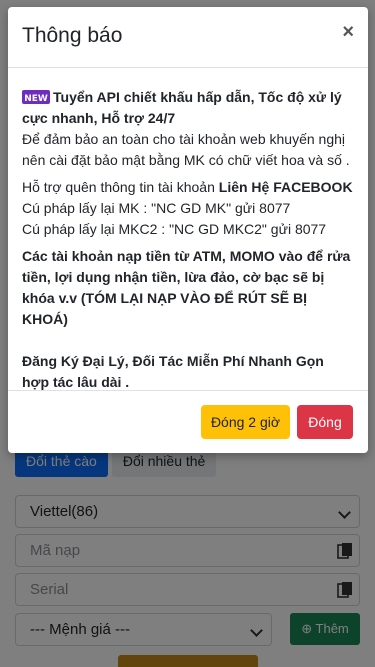  I want to click on close-icon: ×, so click(348, 32).